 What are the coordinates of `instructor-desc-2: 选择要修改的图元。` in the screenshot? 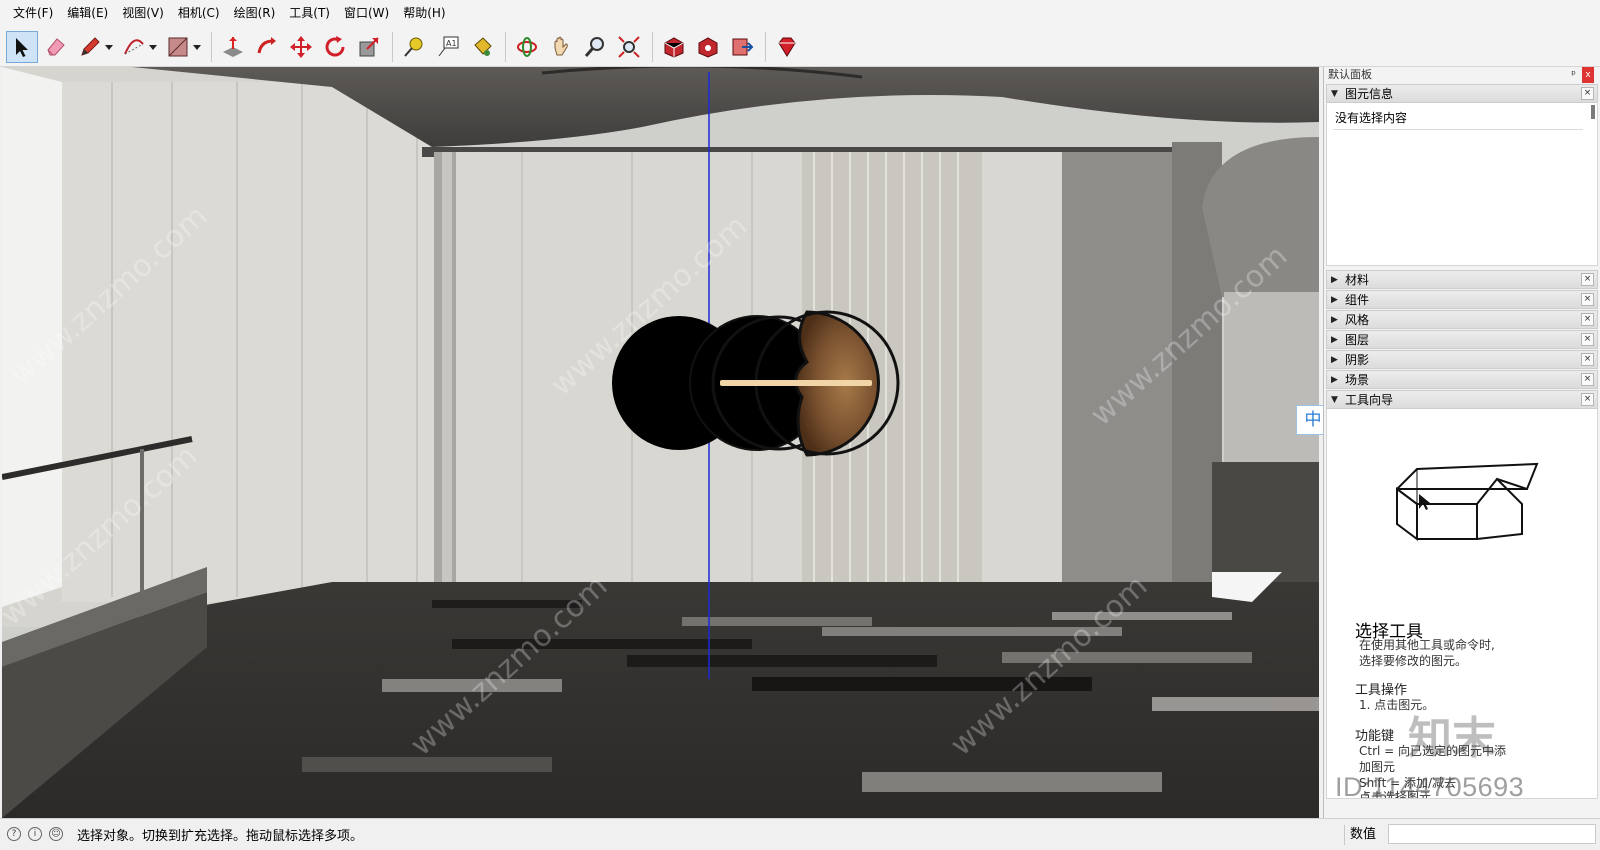 It's located at (1413, 661).